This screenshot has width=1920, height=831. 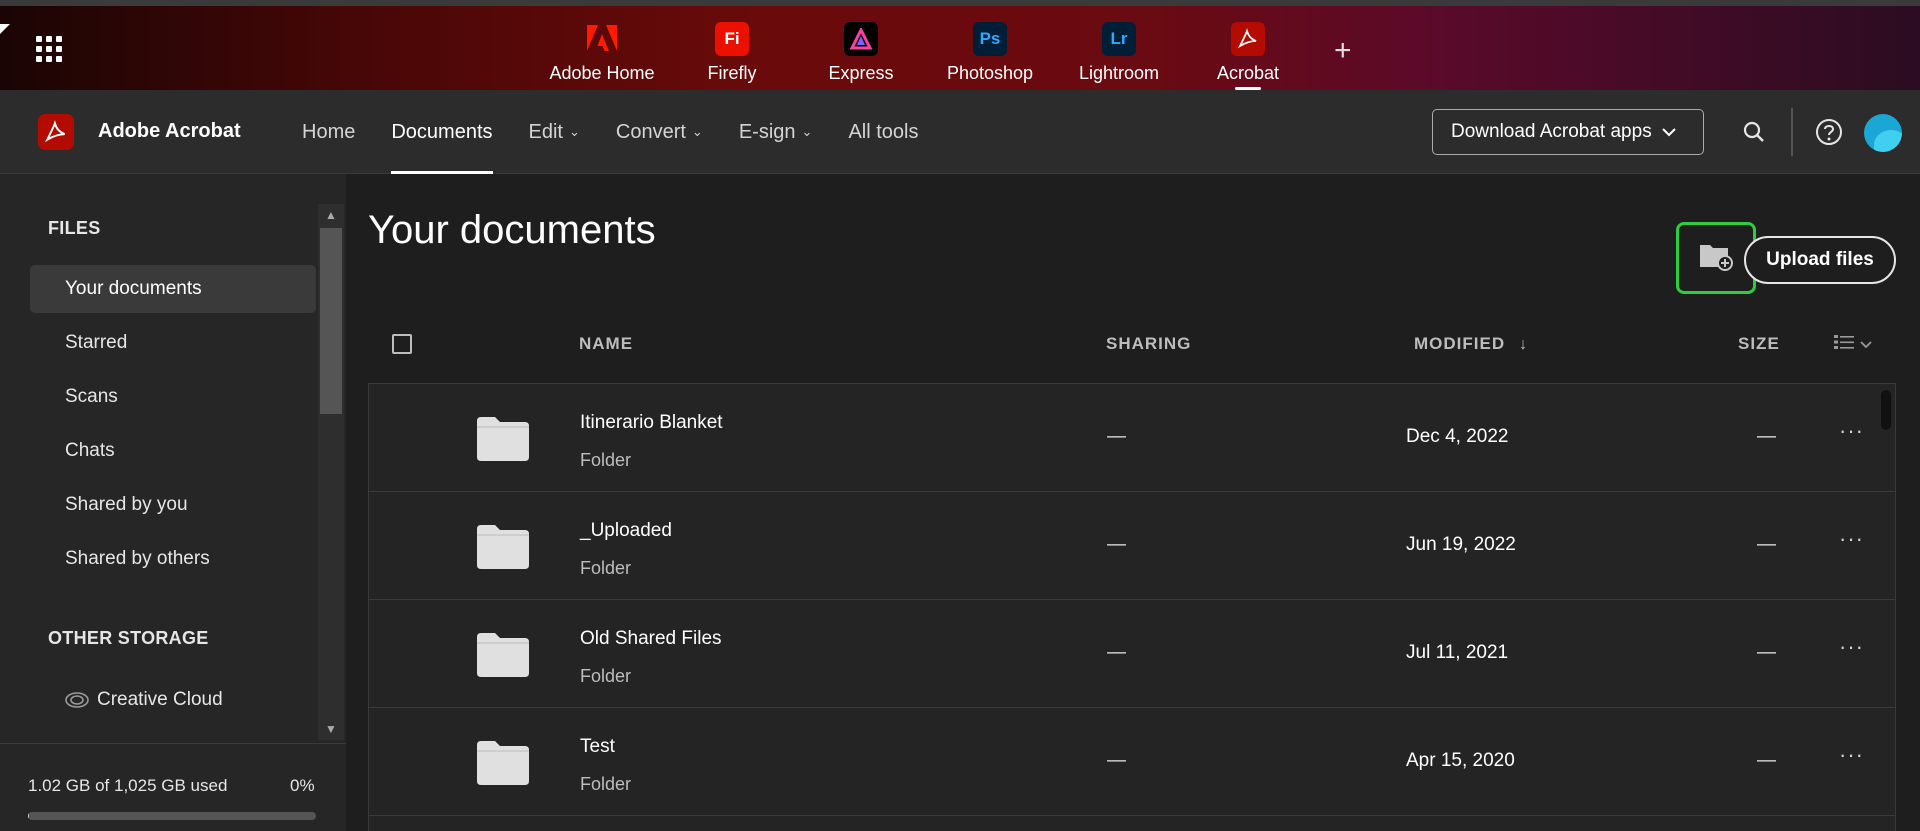 I want to click on folder-add-icon, so click(x=1716, y=258).